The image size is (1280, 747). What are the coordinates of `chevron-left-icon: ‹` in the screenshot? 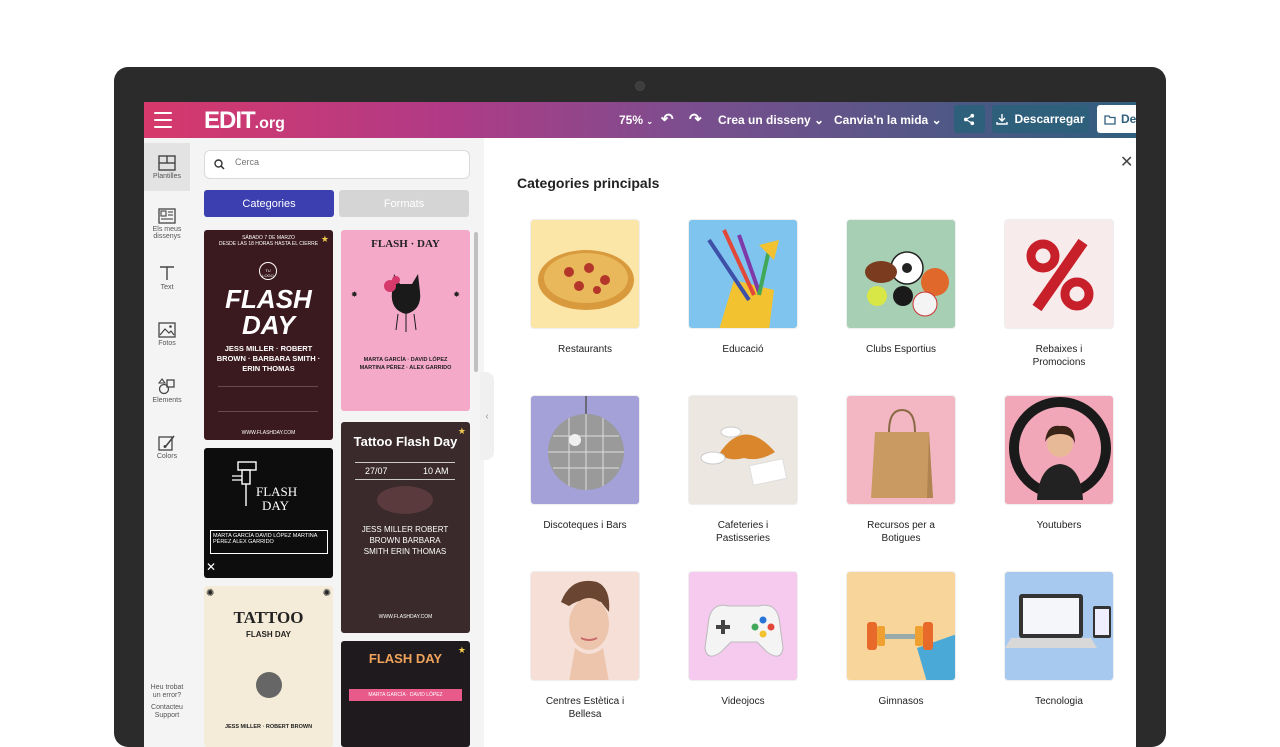 It's located at (487, 416).